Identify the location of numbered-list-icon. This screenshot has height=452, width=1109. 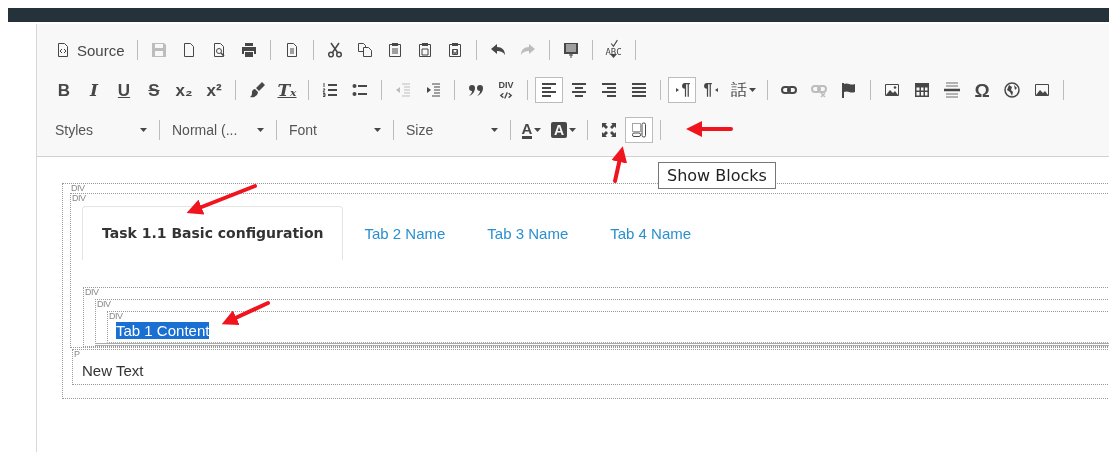
(330, 90).